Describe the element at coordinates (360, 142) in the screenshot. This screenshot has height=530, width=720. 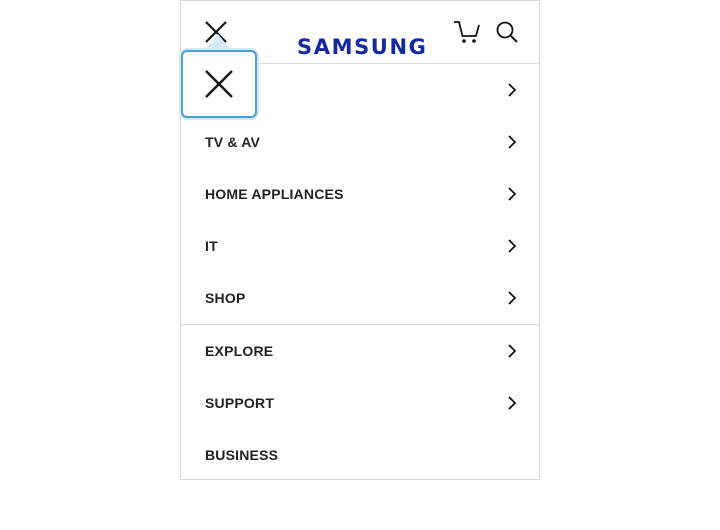
I see `menu-item: TV & AV` at that location.